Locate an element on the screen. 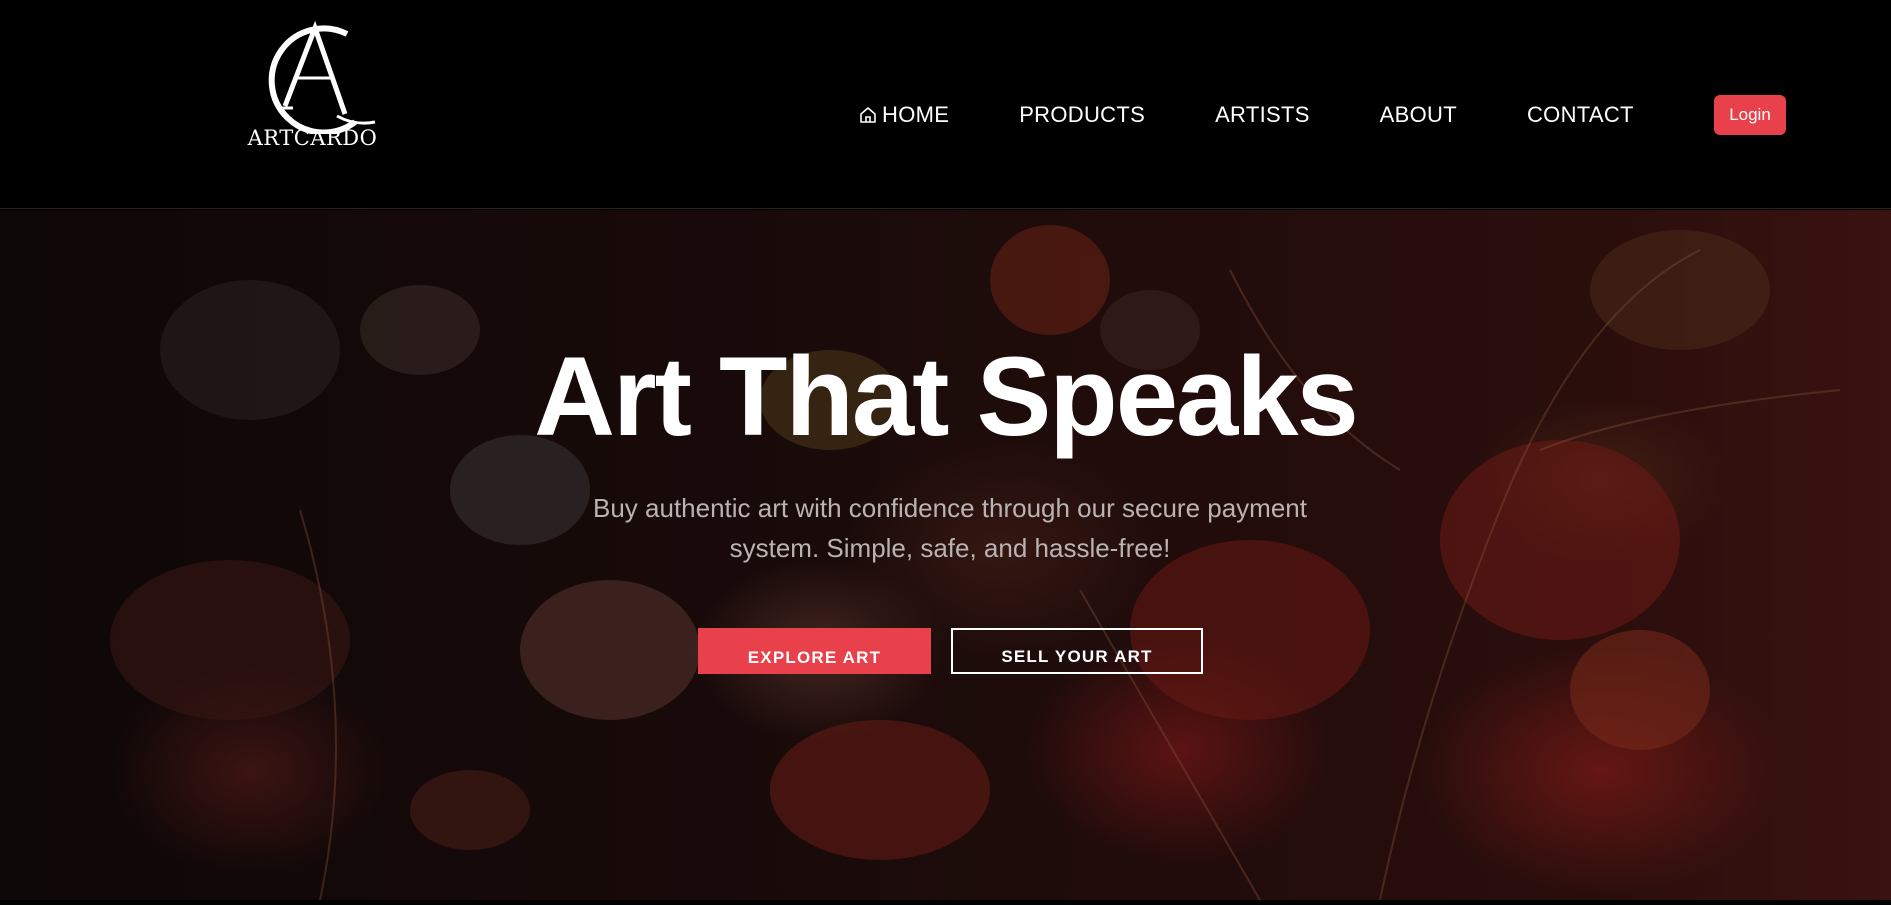 Image resolution: width=1891 pixels, height=905 pixels. nav-item-label: HOME is located at coordinates (916, 114).